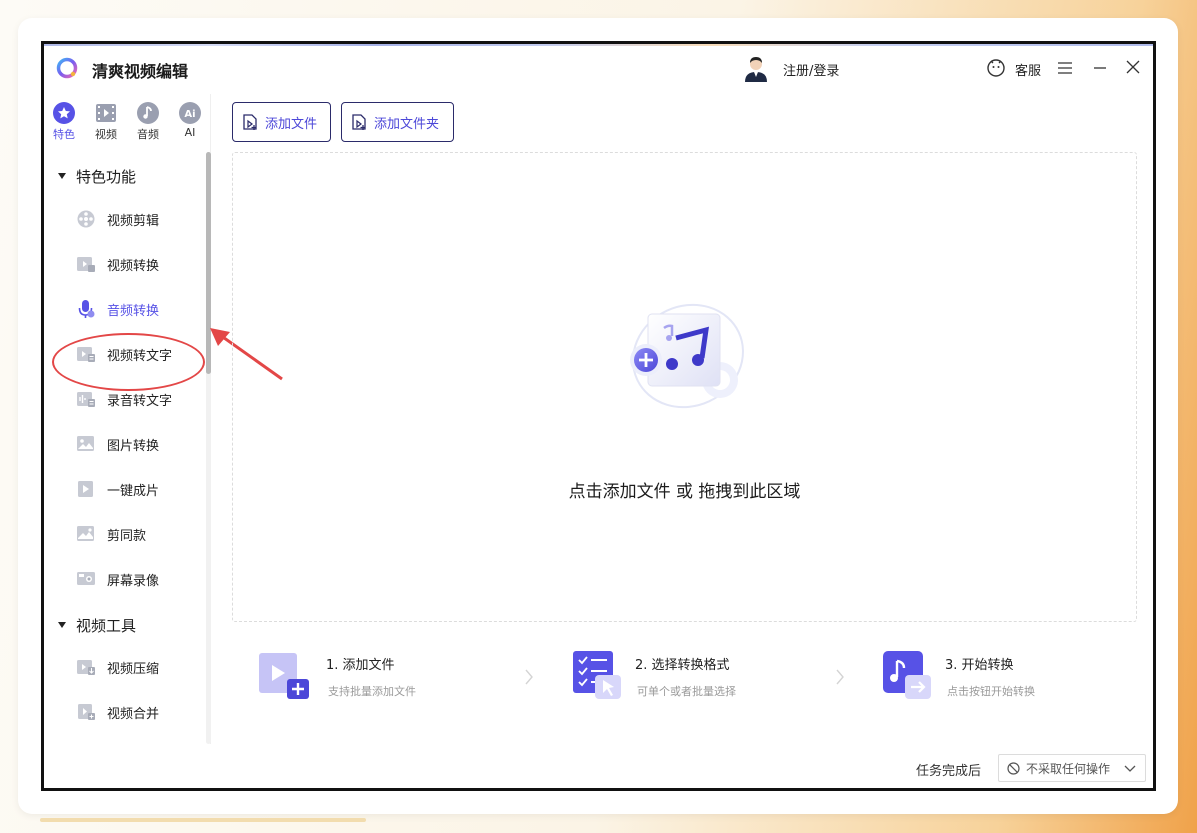 The width and height of the screenshot is (1197, 833). What do you see at coordinates (86, 219) in the screenshot?
I see `film-reel-icon` at bounding box center [86, 219].